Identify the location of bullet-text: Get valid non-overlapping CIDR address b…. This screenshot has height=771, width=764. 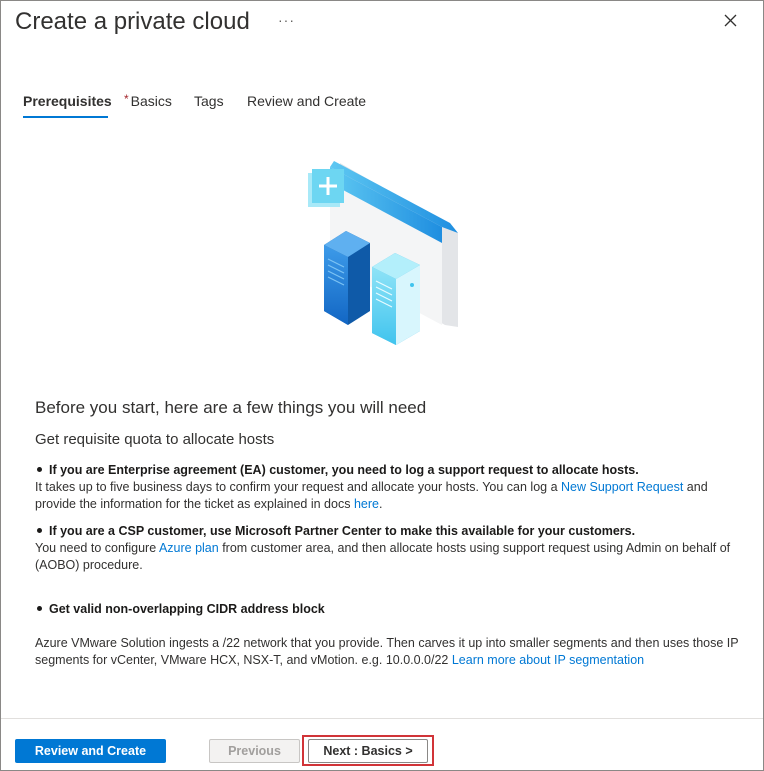
(187, 609).